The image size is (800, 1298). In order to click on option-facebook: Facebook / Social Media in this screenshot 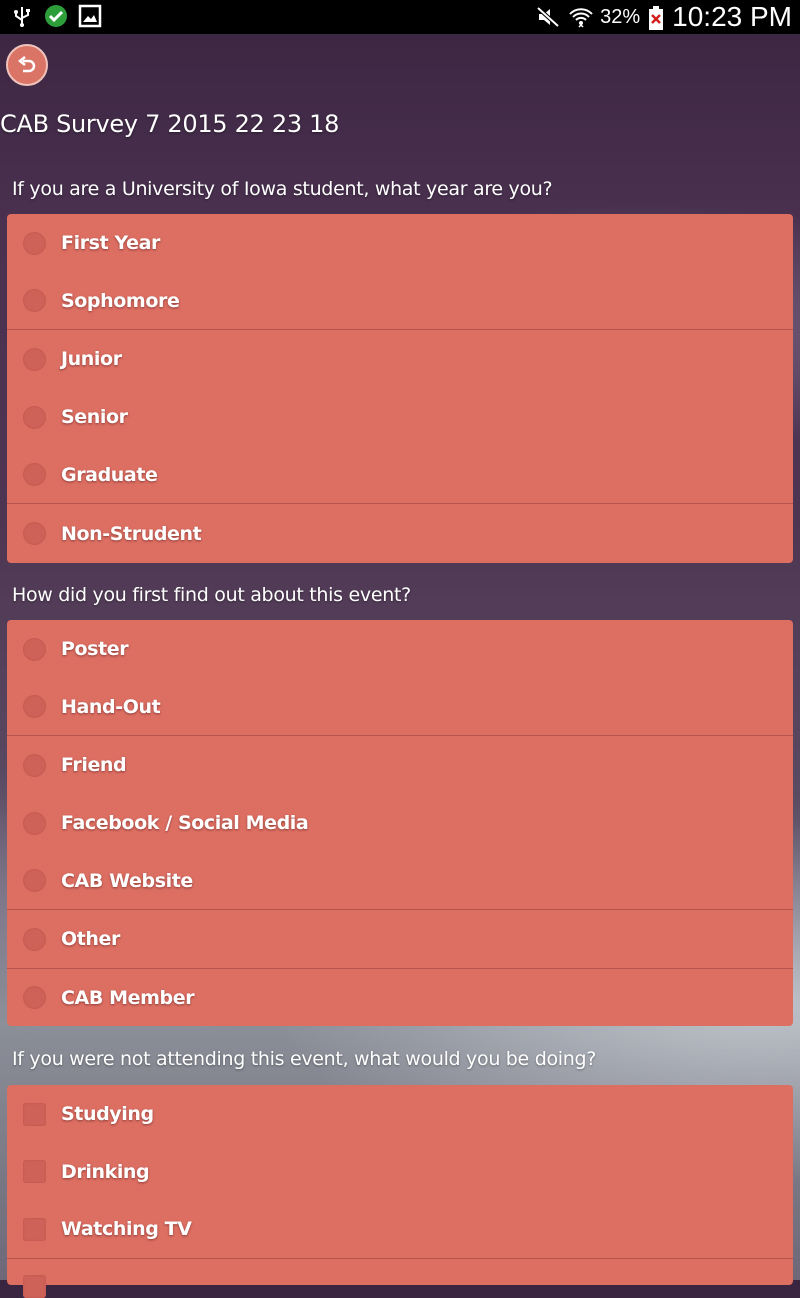, I will do `click(400, 823)`.